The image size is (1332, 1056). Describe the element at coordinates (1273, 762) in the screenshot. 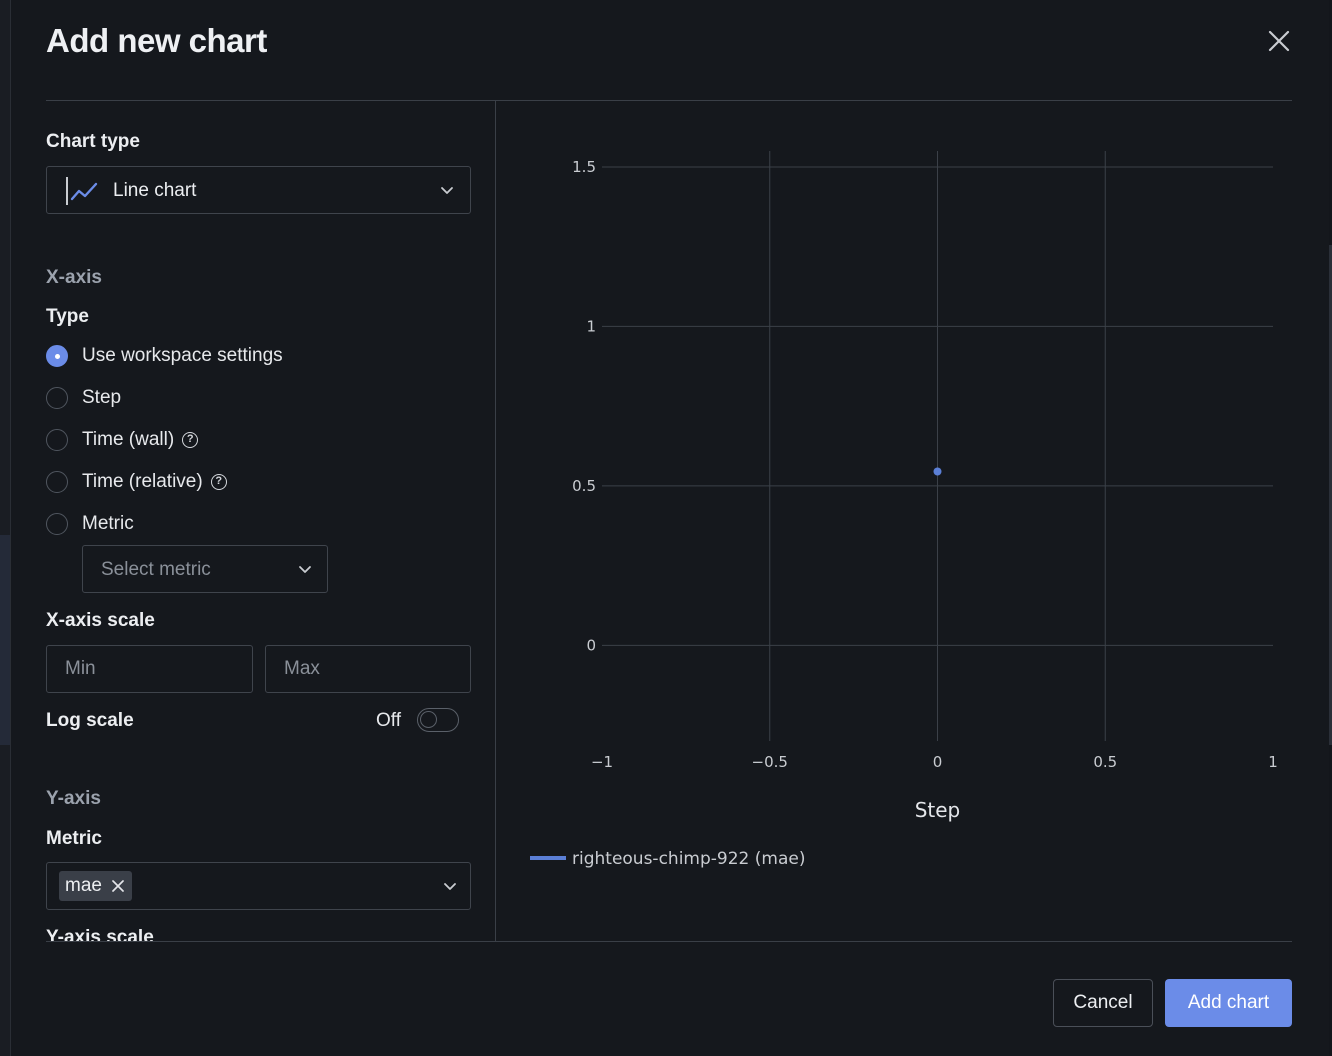

I see `x-tick-label: 1` at that location.